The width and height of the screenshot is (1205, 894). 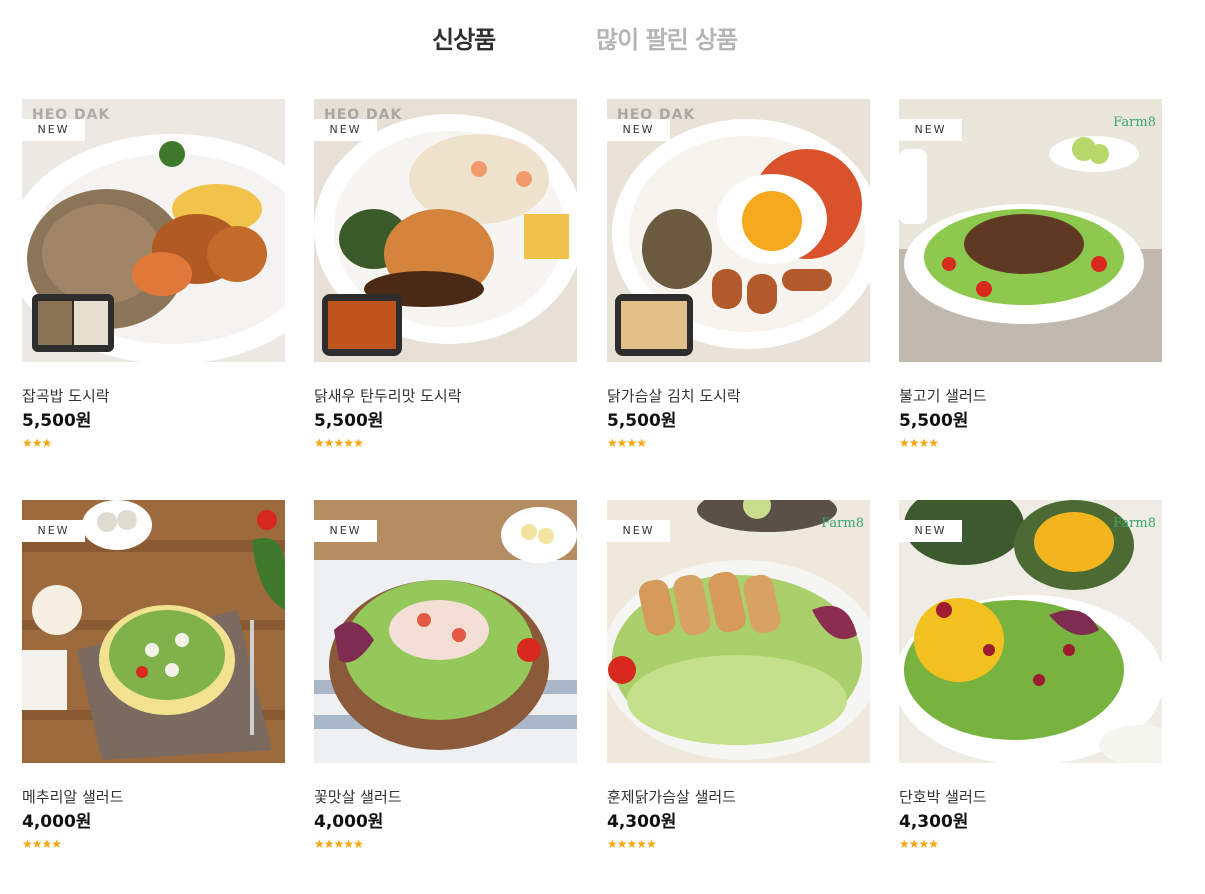 I want to click on smoked-chicken-salad-image: Farm8 NEW, so click(x=738, y=631).